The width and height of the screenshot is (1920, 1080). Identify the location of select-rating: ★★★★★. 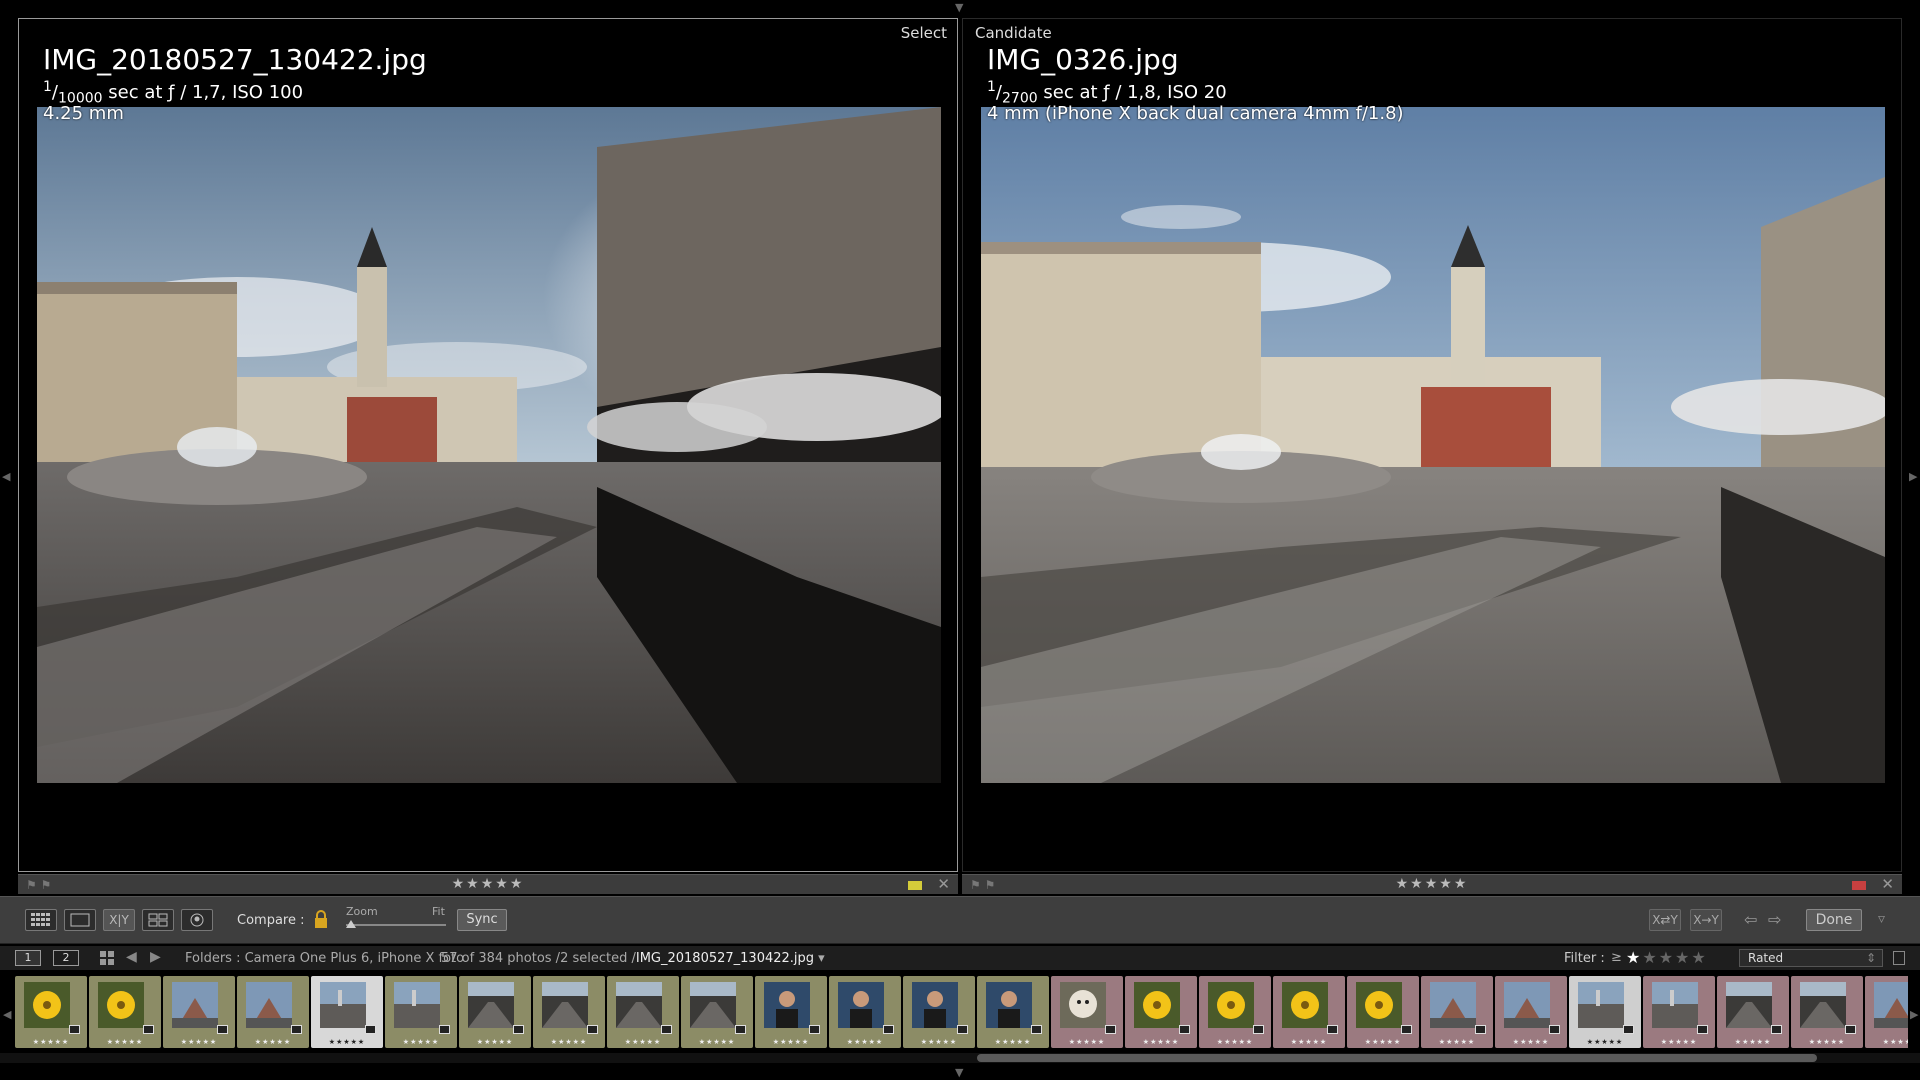
(488, 884).